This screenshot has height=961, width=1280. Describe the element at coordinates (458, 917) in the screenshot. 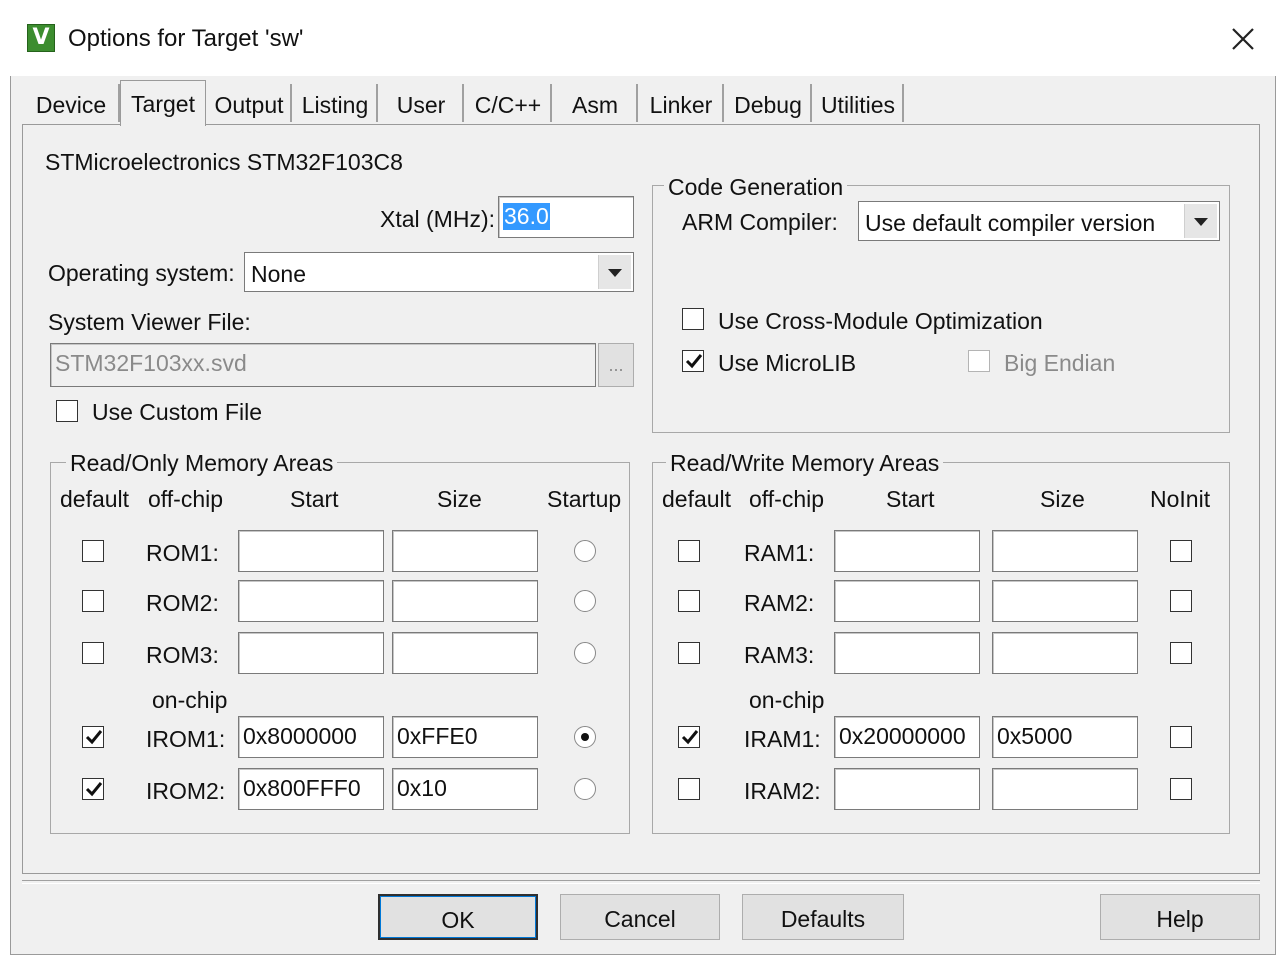

I see `ok-button: OK` at that location.